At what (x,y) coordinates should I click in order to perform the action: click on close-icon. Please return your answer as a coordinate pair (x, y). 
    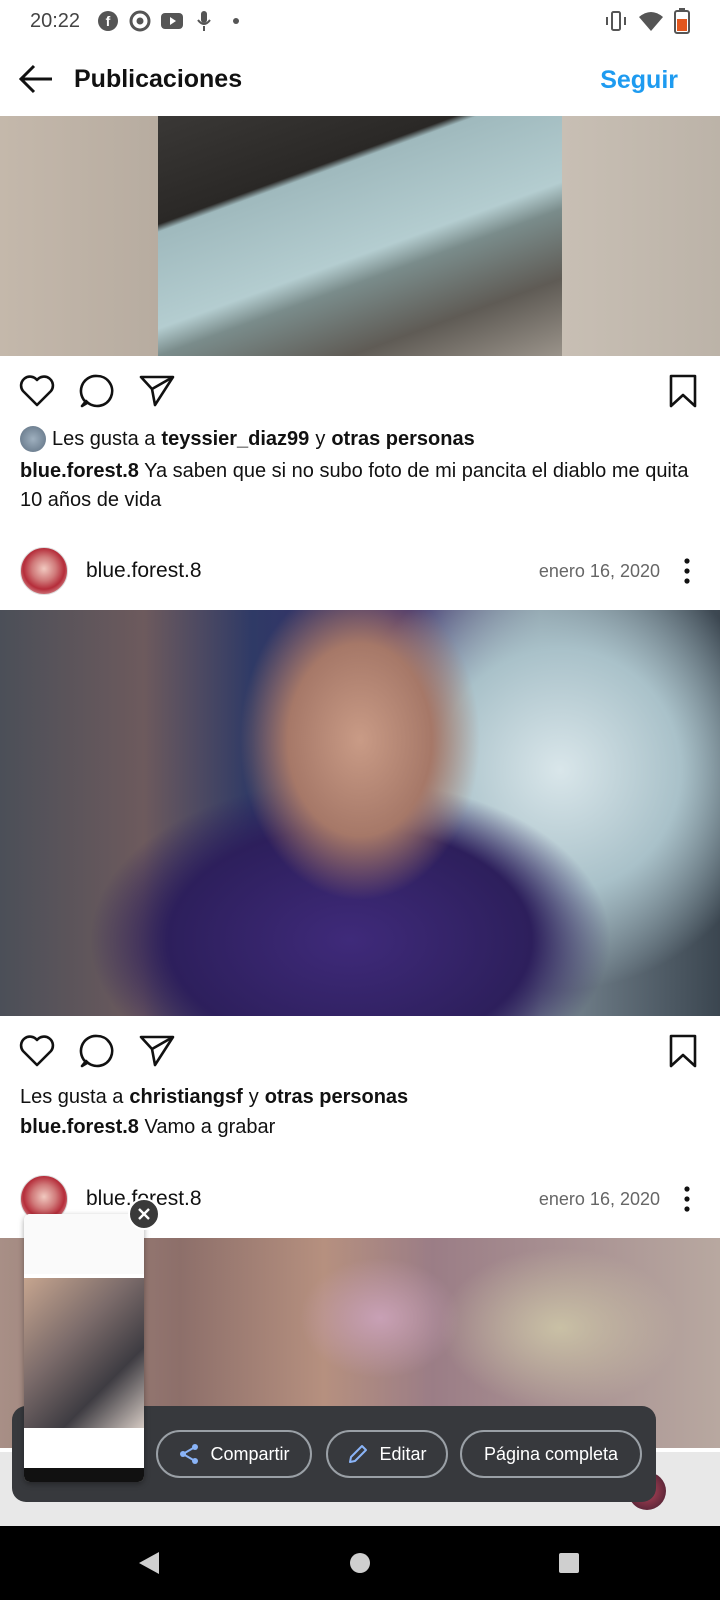
    Looking at the image, I should click on (144, 1214).